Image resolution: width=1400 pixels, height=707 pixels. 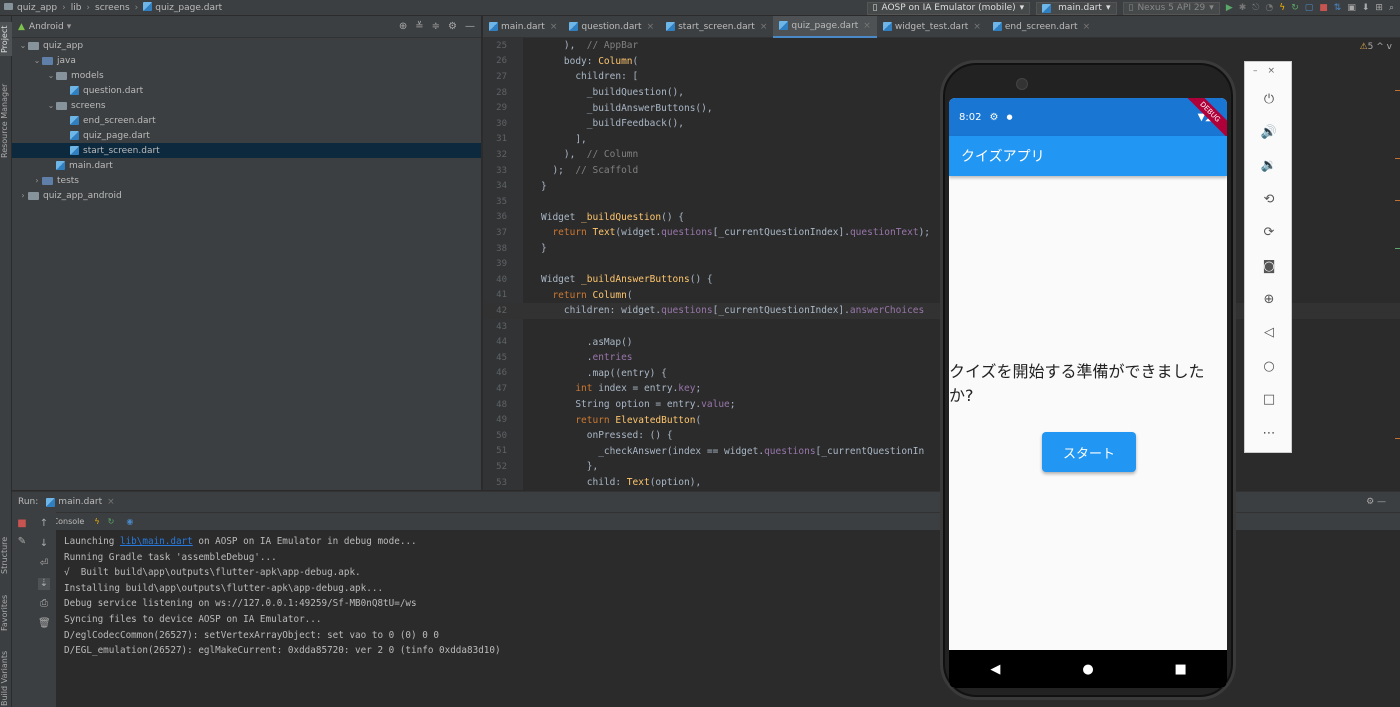 What do you see at coordinates (1269, 166) in the screenshot?
I see `volume-down-icon: 🔉` at bounding box center [1269, 166].